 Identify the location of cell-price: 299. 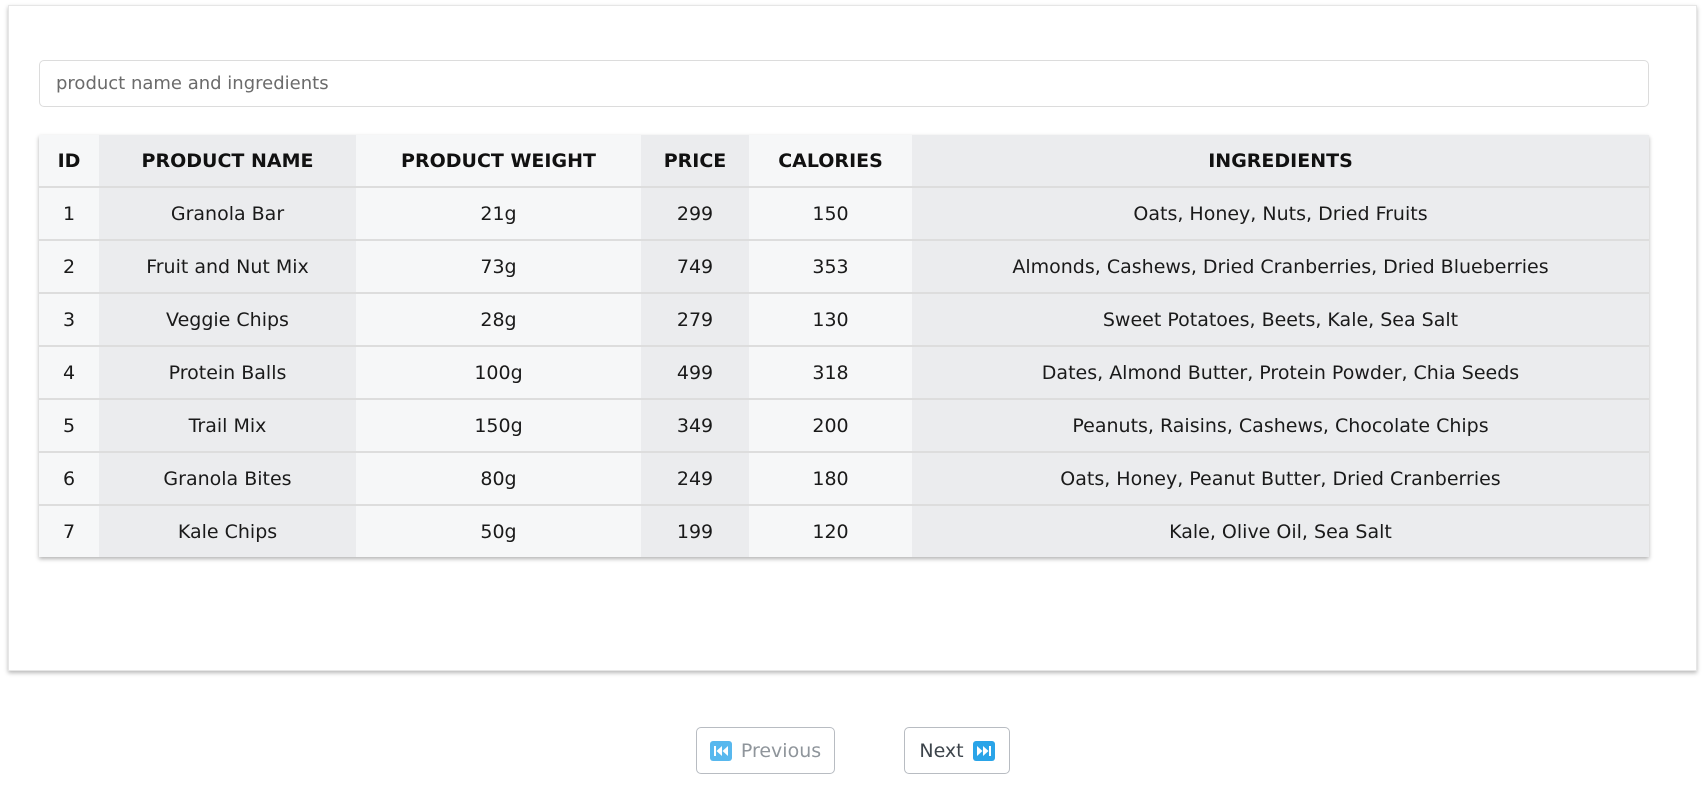
(695, 214).